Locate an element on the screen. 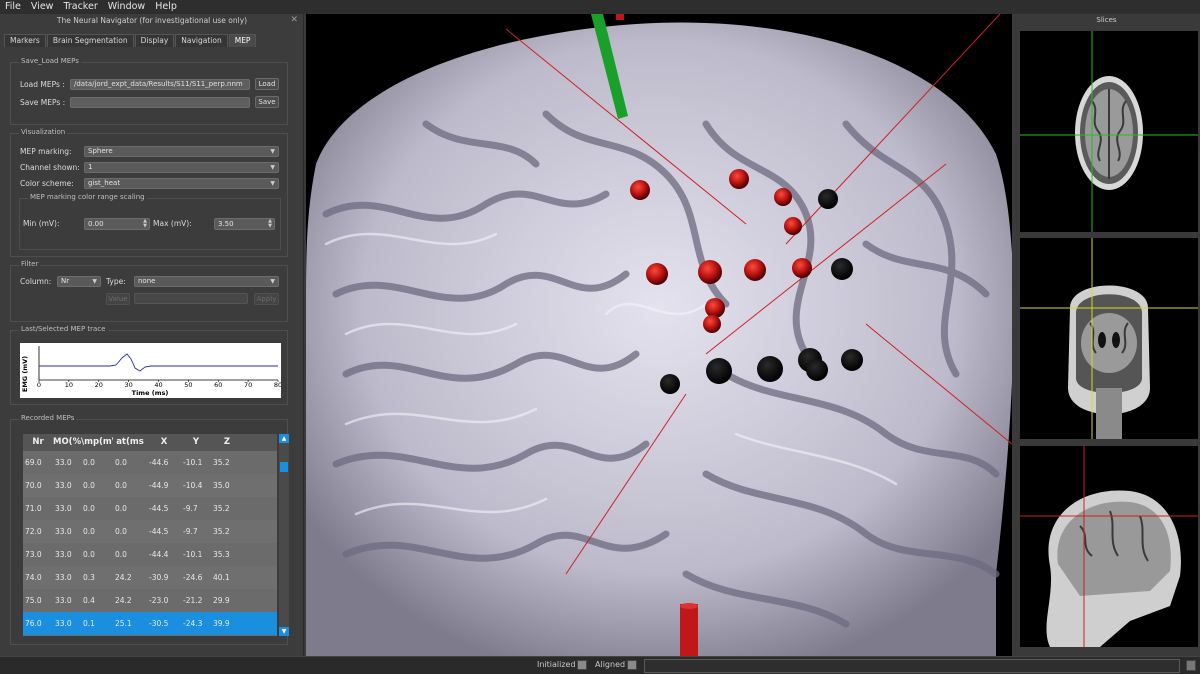 This screenshot has width=1200, height=674. column-label: Column: is located at coordinates (36, 281).